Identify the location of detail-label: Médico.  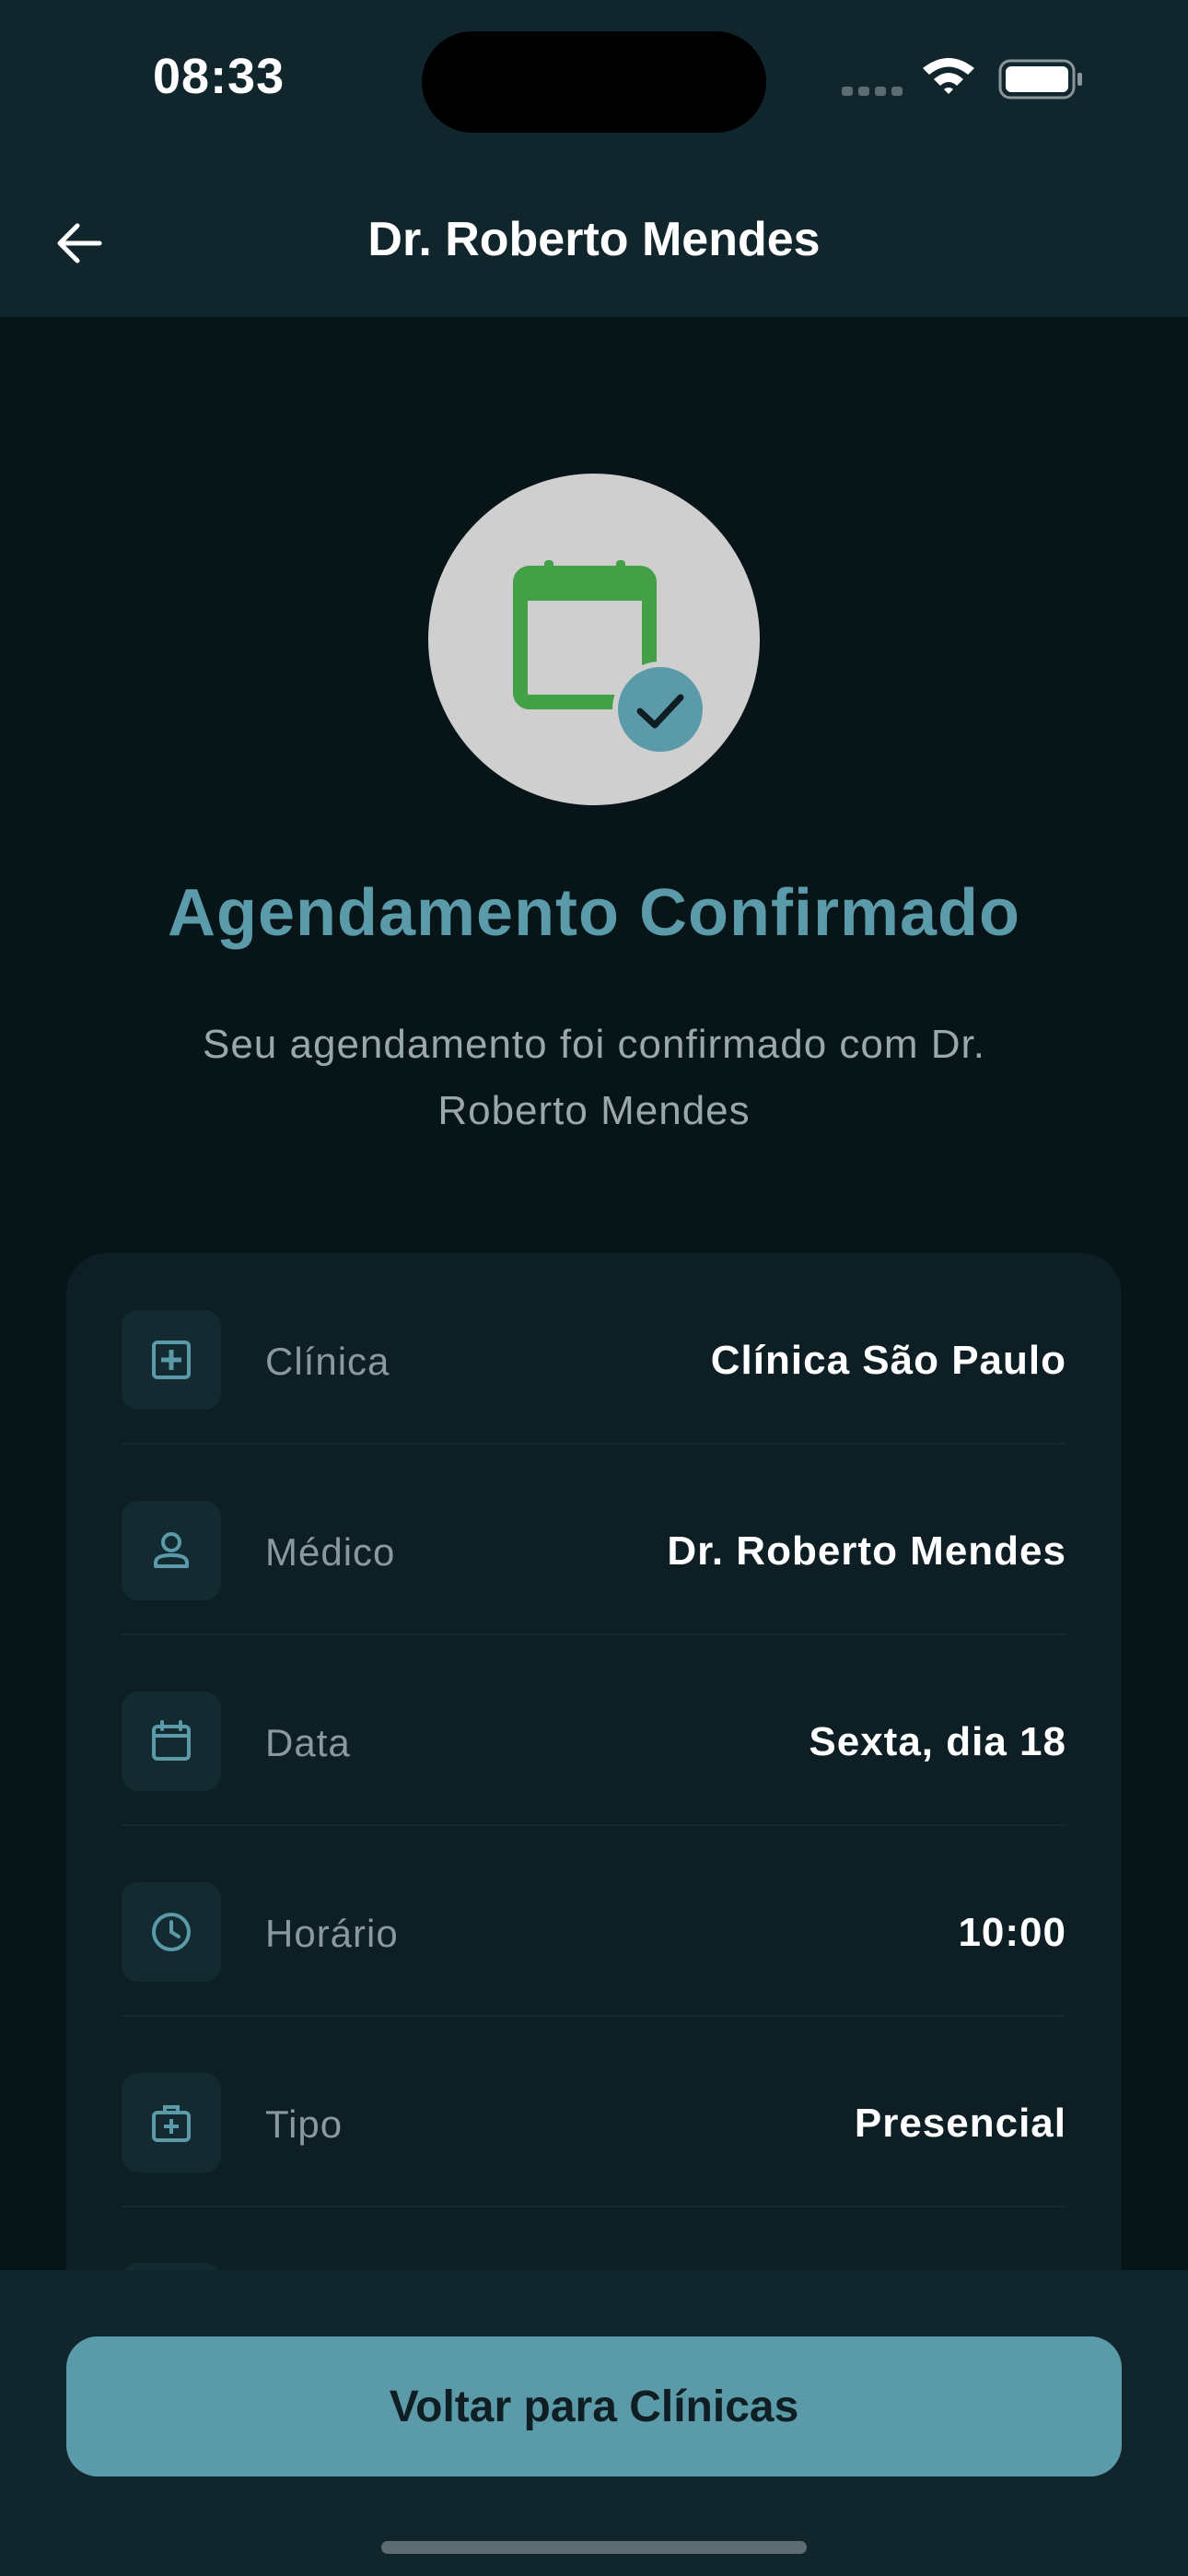
(330, 1552).